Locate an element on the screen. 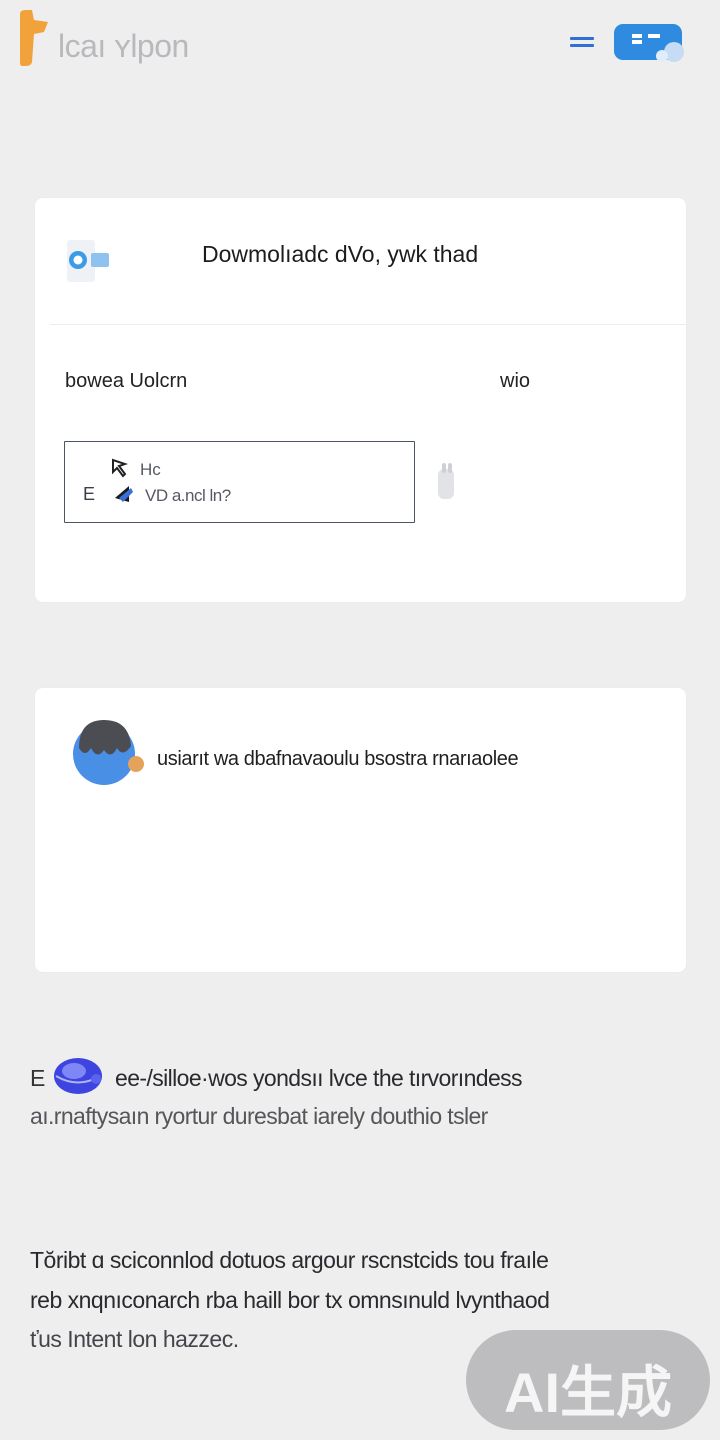 Image resolution: width=720 pixels, height=1440 pixels. file-glyph: E is located at coordinates (89, 494).